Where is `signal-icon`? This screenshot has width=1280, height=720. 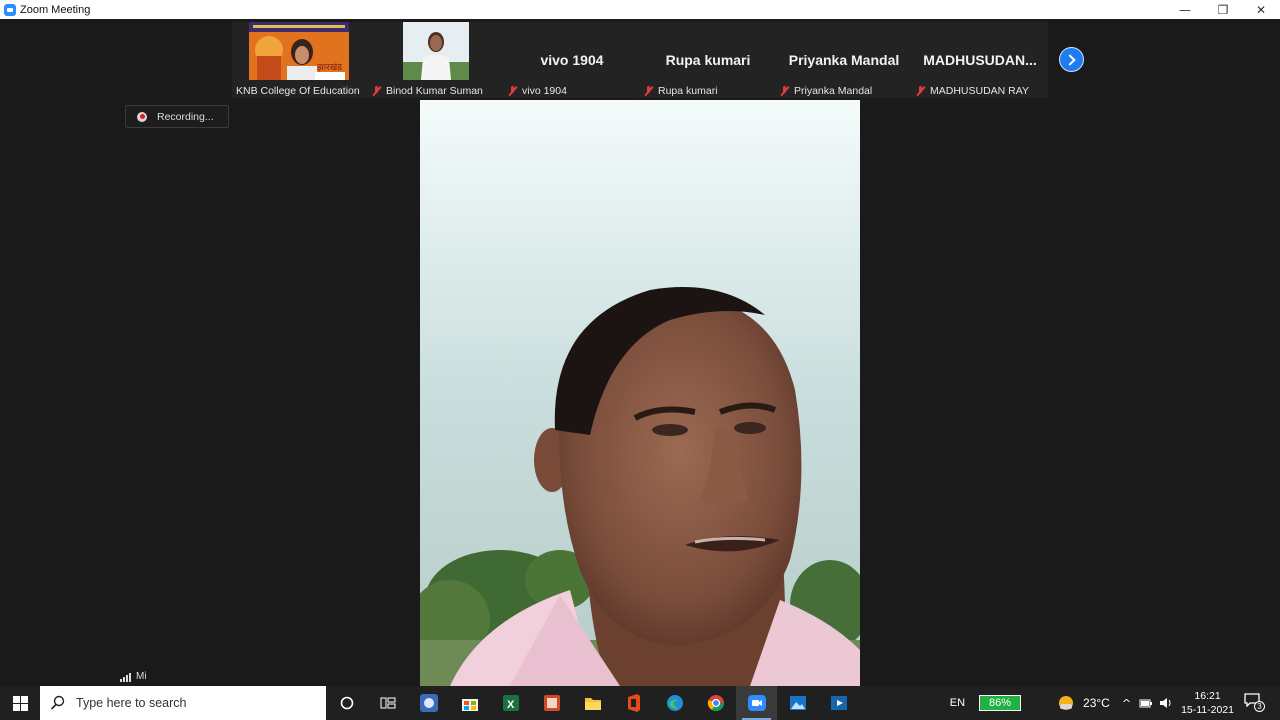 signal-icon is located at coordinates (126, 677).